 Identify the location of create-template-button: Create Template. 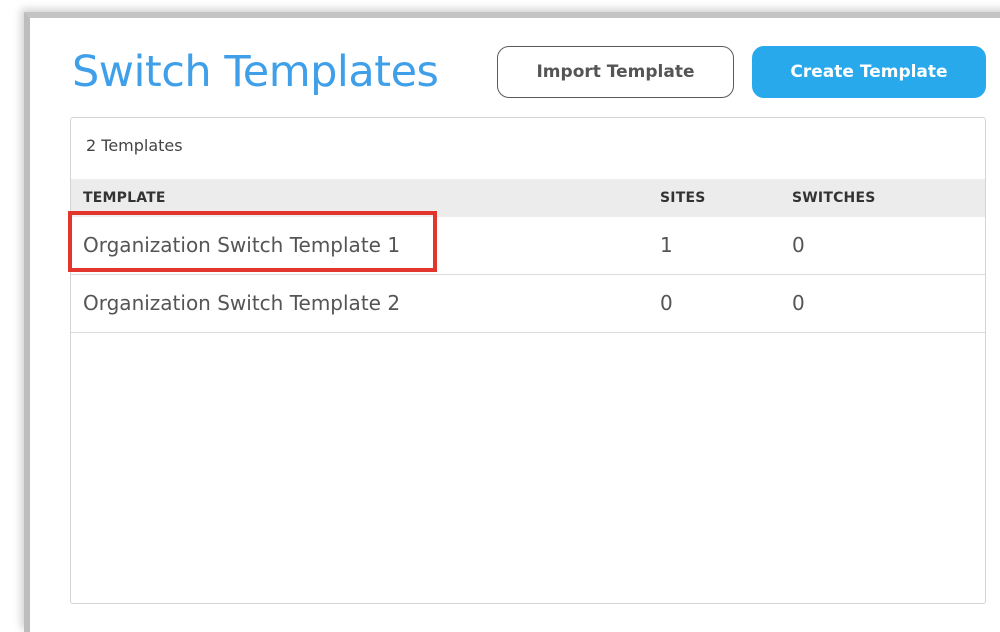
(869, 72).